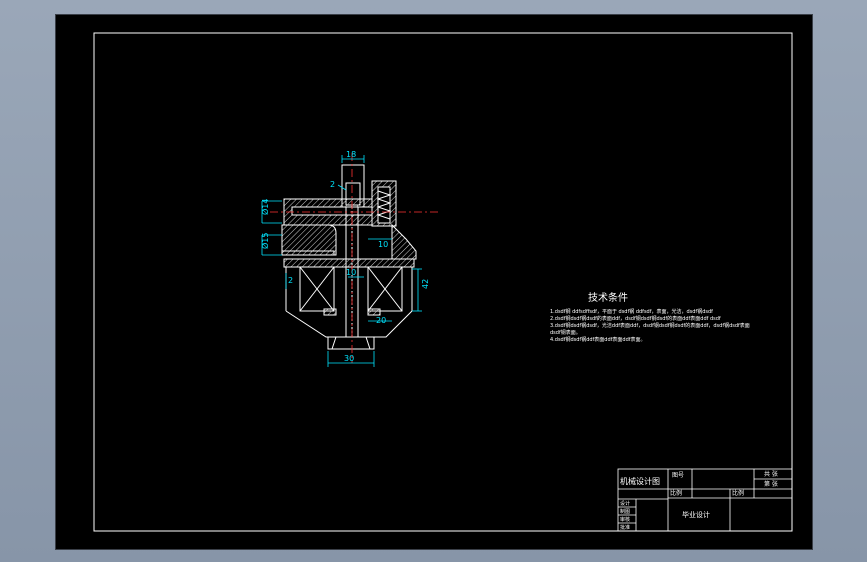 Image resolution: width=867 pixels, height=562 pixels. Describe the element at coordinates (598, 339) in the screenshot. I see `notes-line-5: 4.dsdf钢dsdf钢ddf表面ddf表面ddf表面。` at that location.